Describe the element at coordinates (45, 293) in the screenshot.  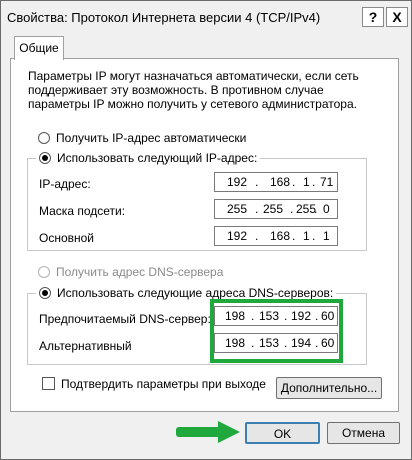
I see `dns-manual-radio` at that location.